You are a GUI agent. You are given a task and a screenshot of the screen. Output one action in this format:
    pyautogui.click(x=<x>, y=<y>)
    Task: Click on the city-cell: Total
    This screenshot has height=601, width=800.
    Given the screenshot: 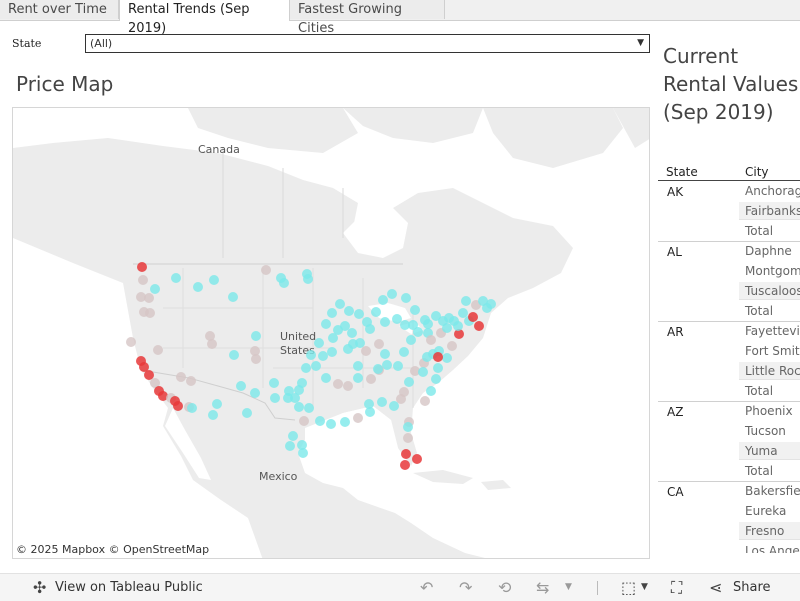 What is the action you would take?
    pyautogui.click(x=769, y=231)
    